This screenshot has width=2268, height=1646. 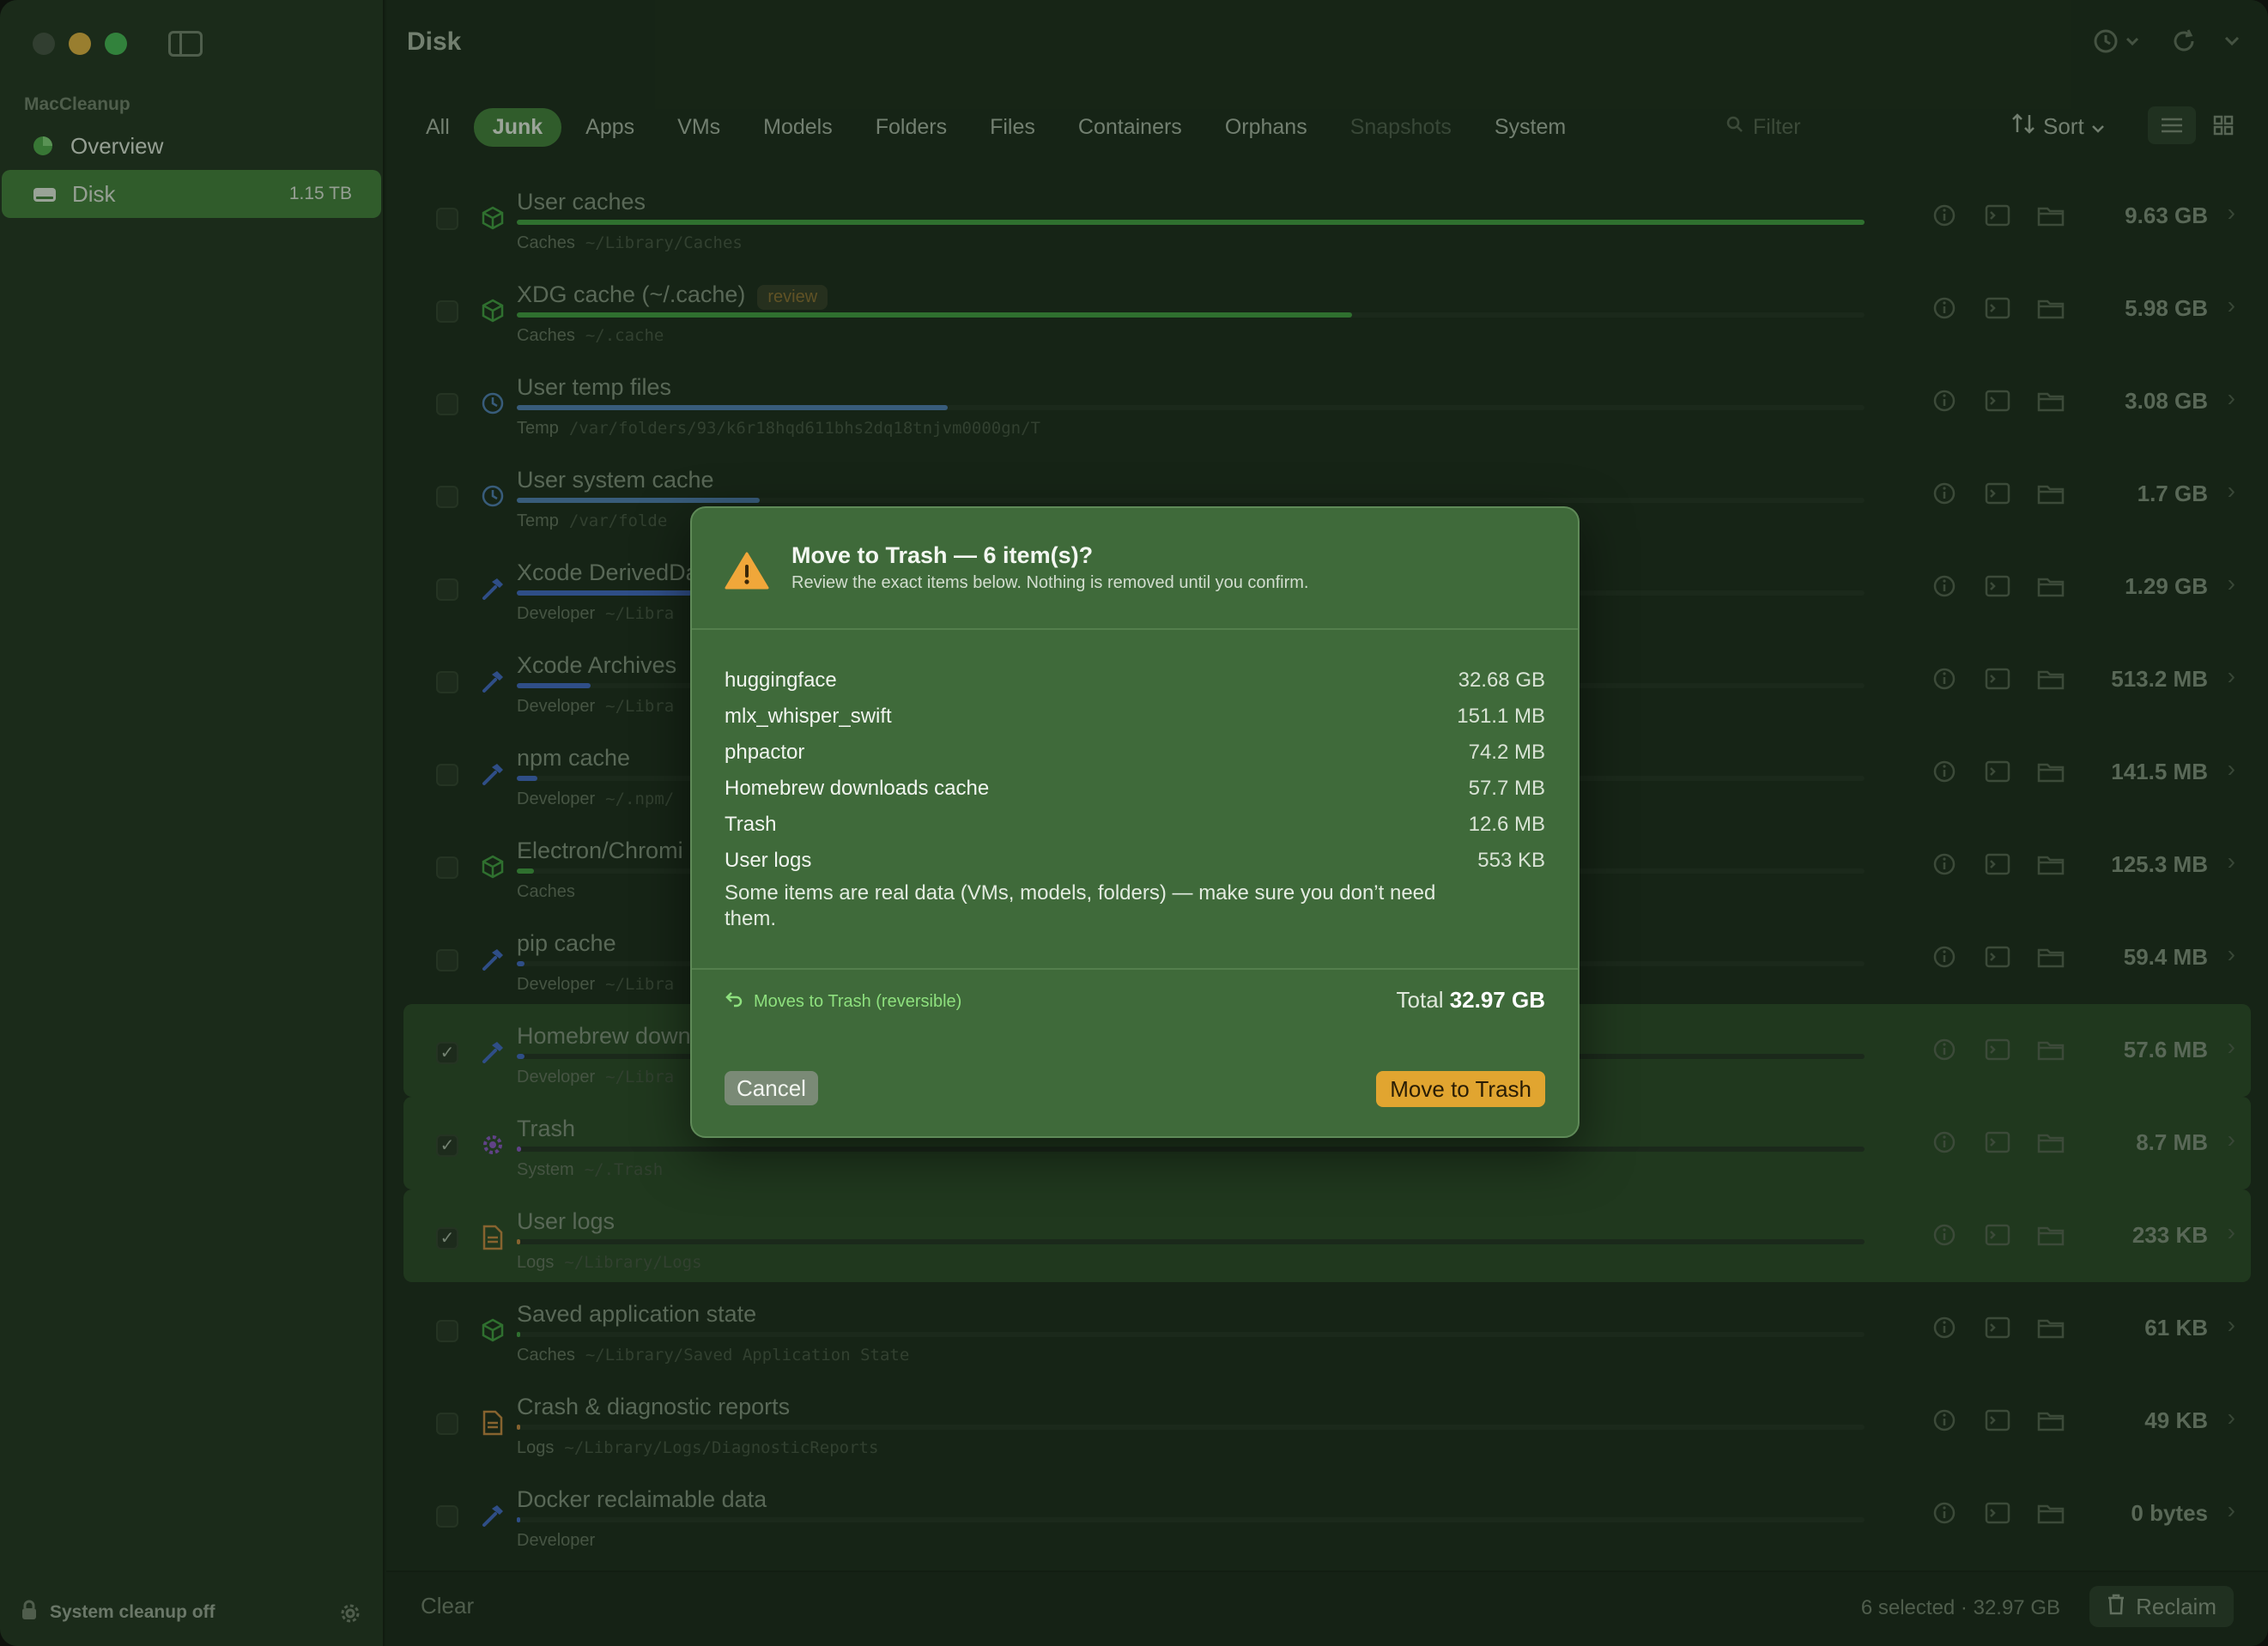 I want to click on item-size: 32.68 GB, so click(x=1501, y=680).